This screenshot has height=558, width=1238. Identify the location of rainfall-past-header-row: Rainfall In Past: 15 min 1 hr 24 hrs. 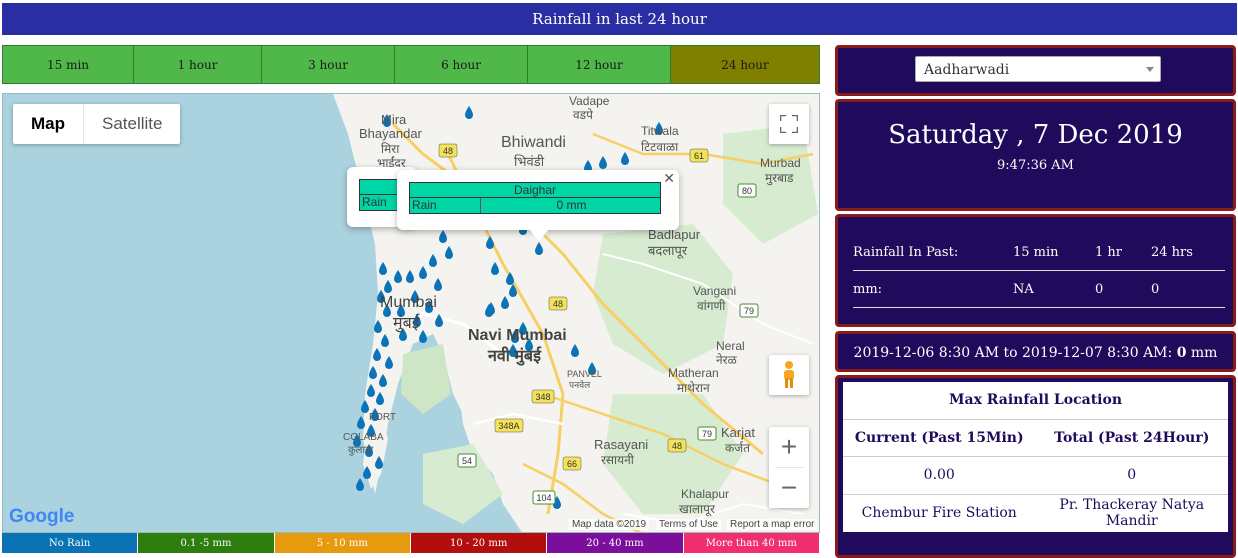
(1039, 252).